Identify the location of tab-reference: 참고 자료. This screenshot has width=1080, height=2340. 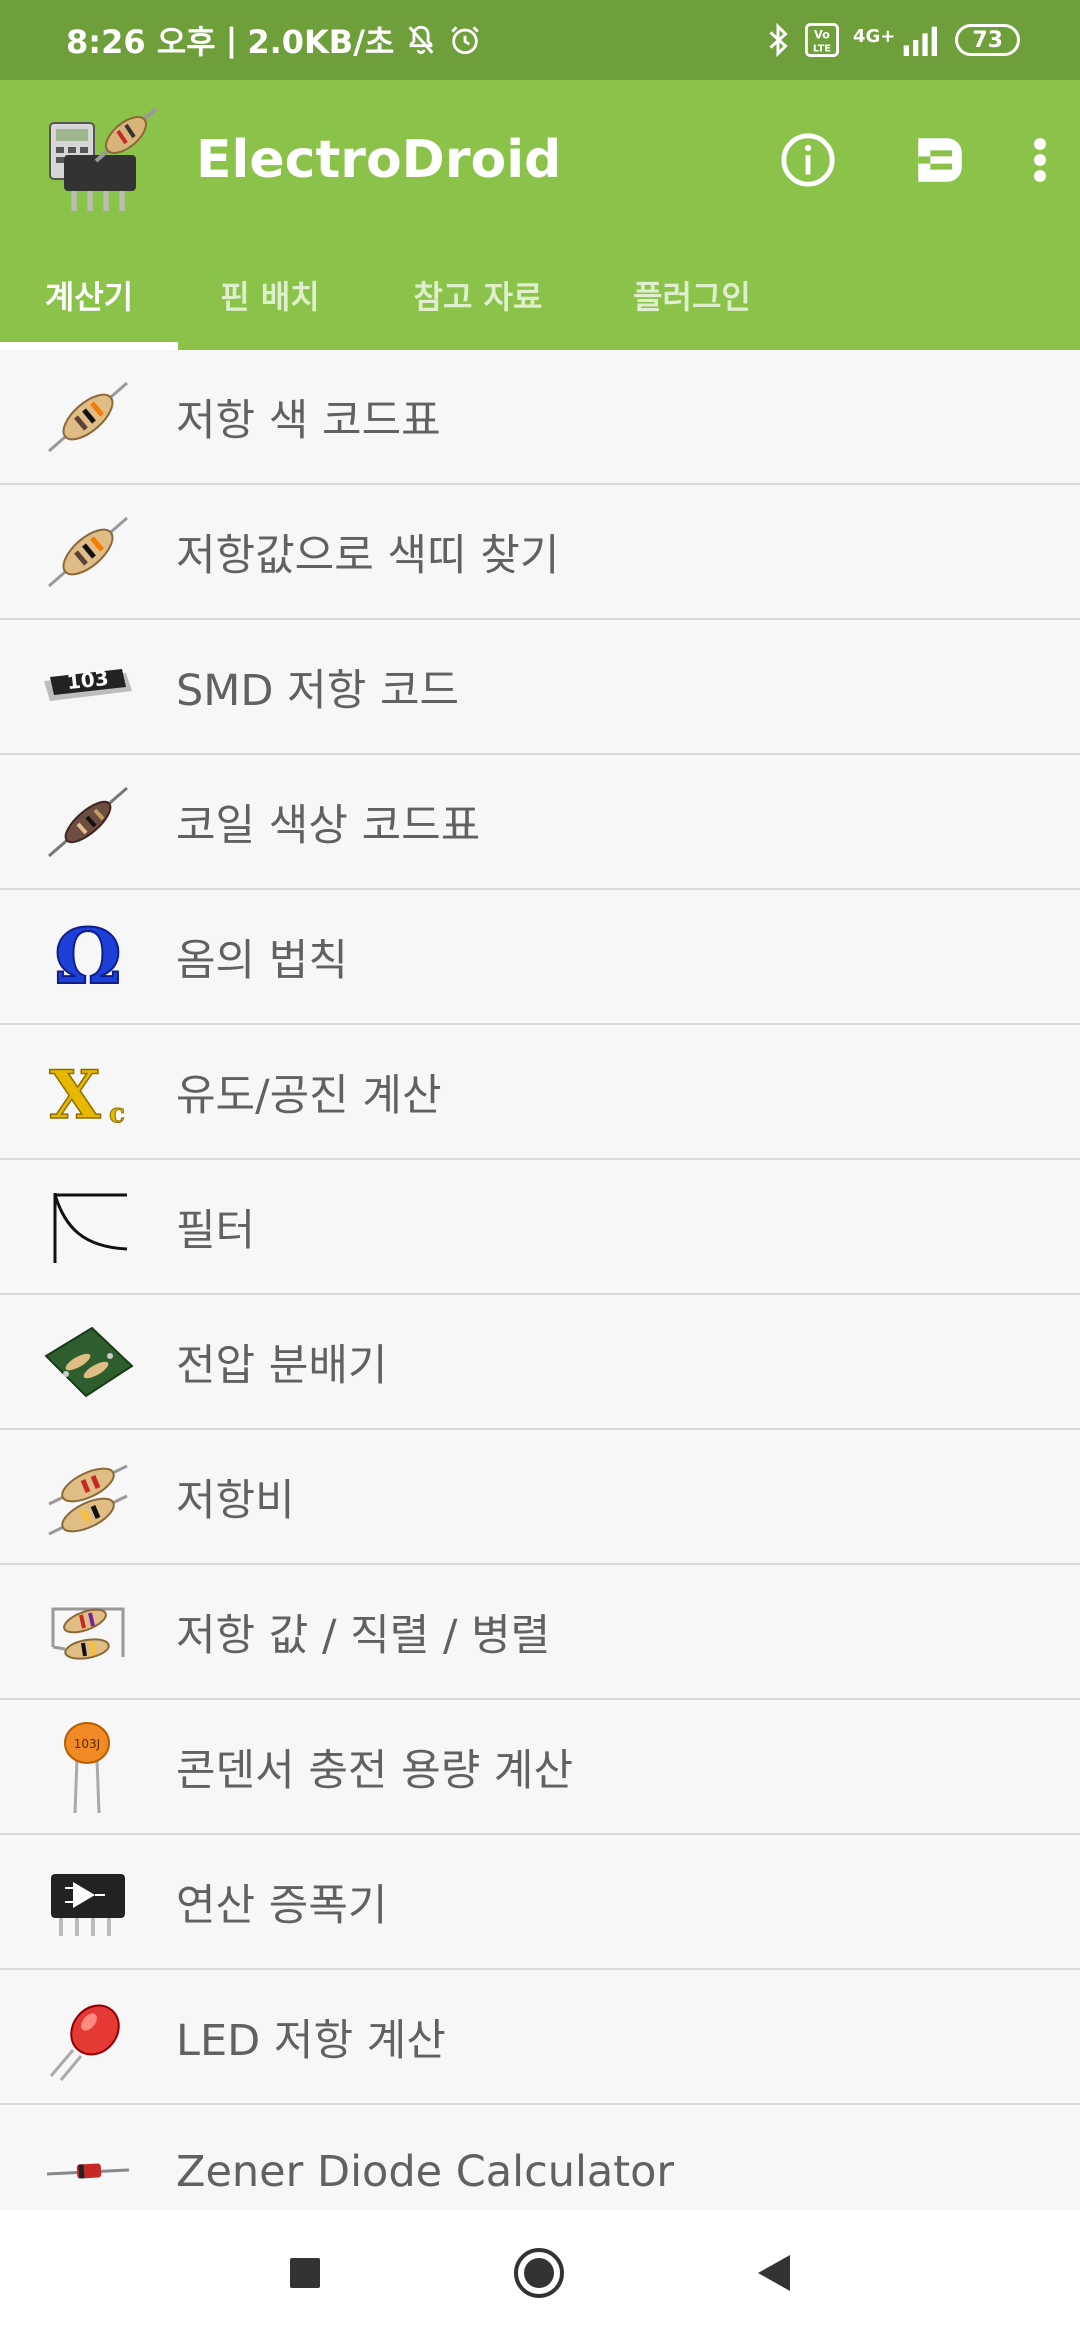
(478, 295).